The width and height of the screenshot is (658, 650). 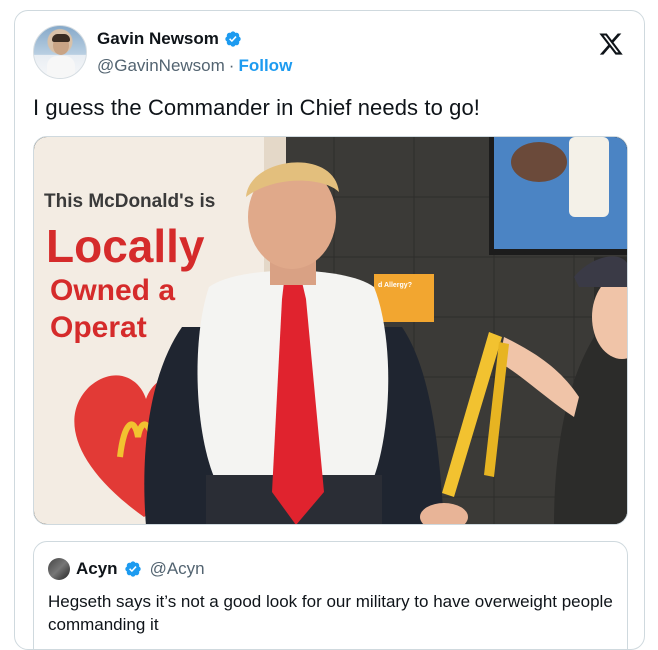 What do you see at coordinates (395, 285) in the screenshot?
I see `allergy-notice-text: d Allergy?` at bounding box center [395, 285].